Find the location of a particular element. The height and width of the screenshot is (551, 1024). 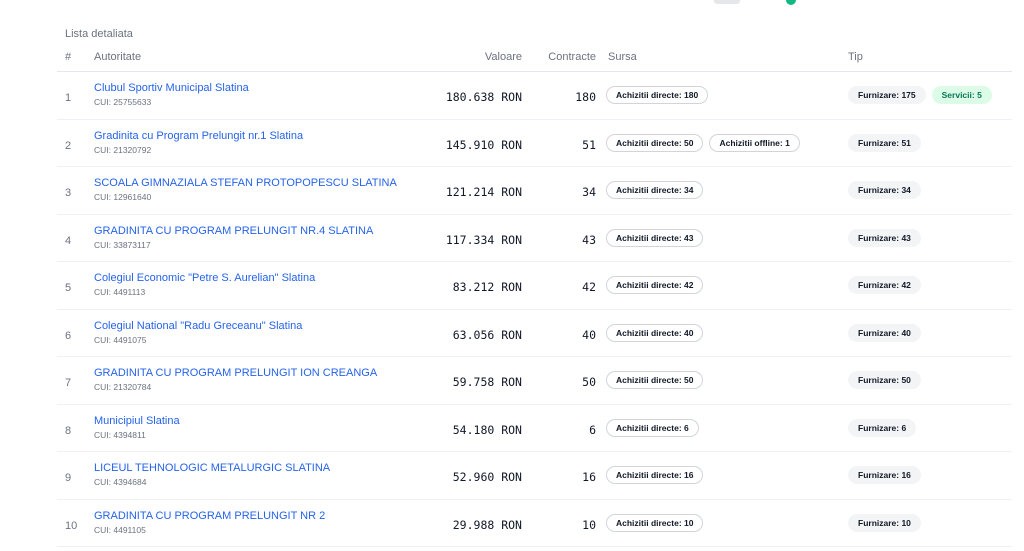

row-index: 7 is located at coordinates (68, 383).